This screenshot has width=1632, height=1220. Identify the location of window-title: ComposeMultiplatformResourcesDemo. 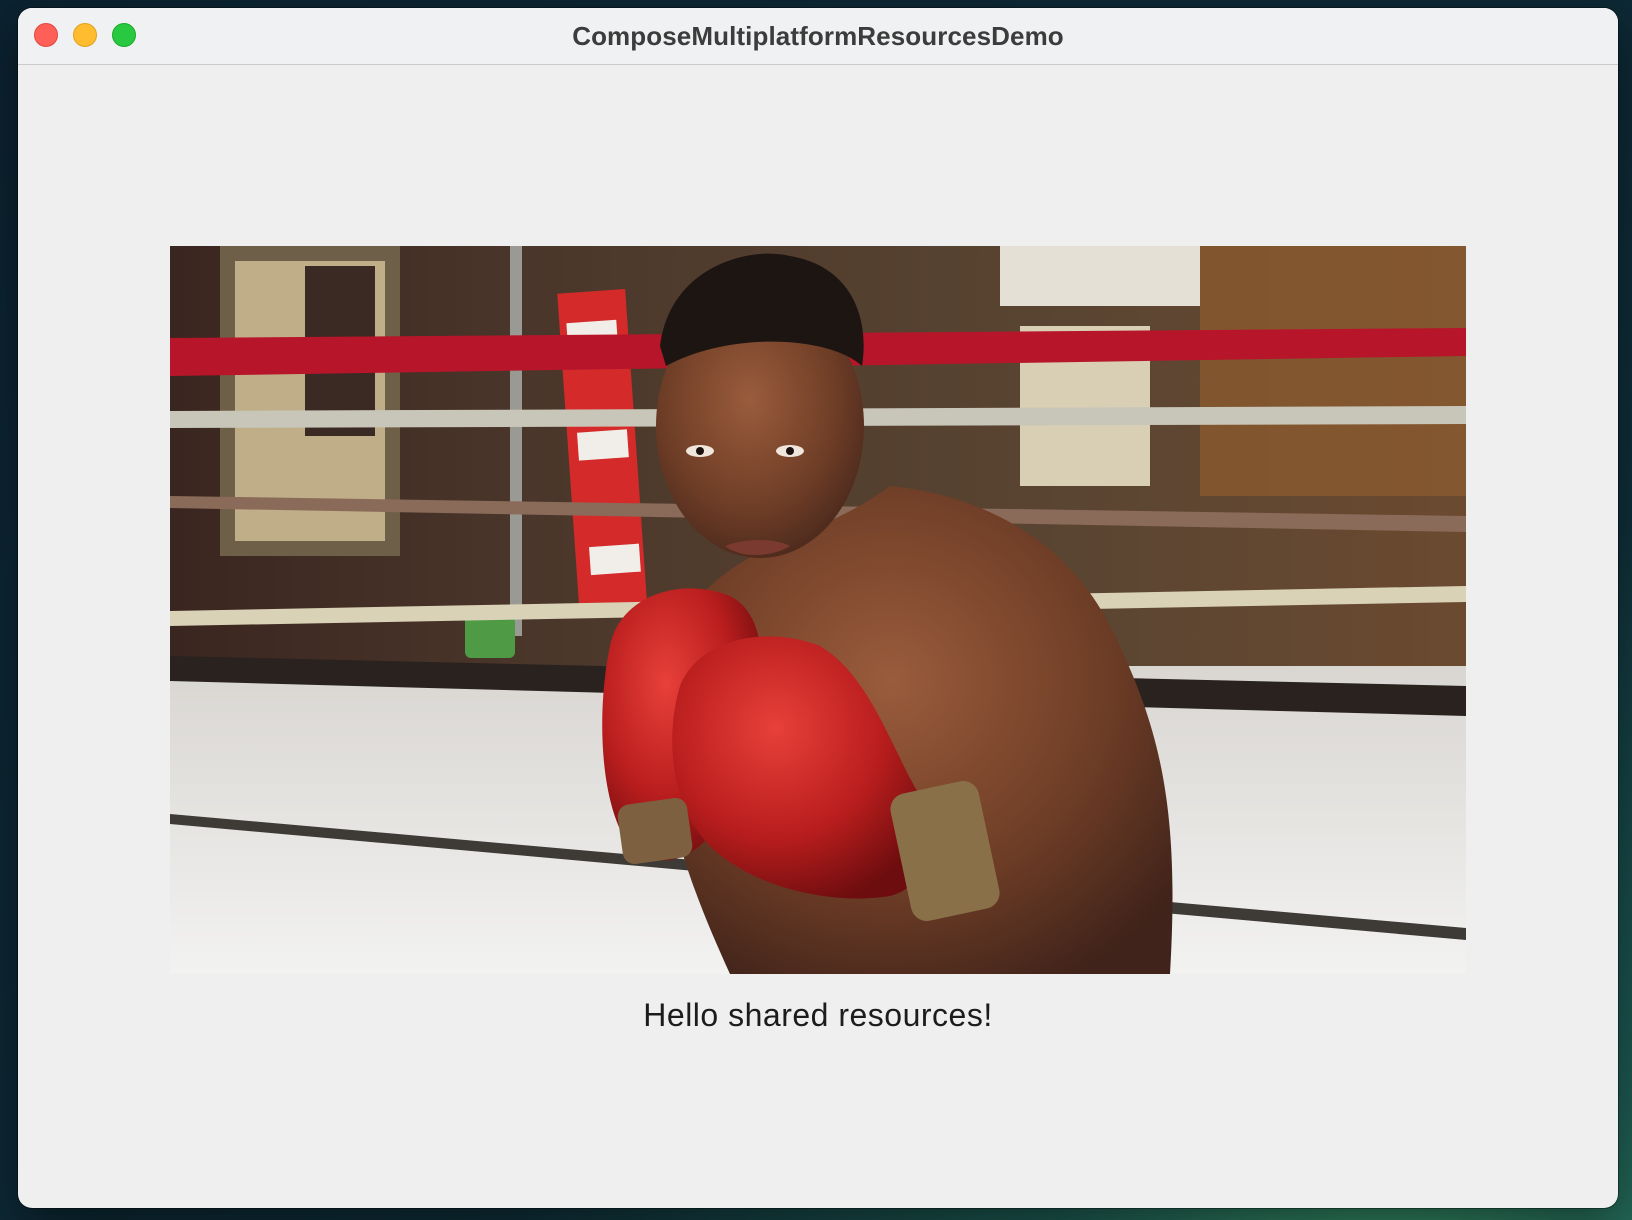
(818, 35).